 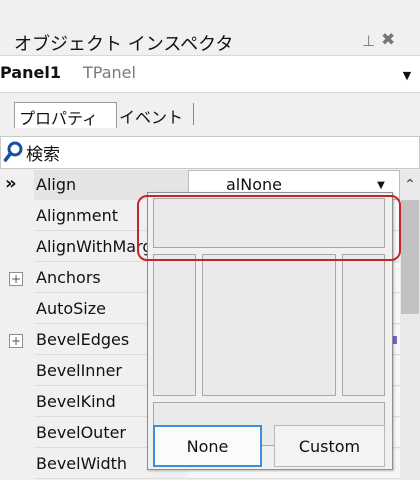 I want to click on scroll-up-icon: ⌃, so click(x=410, y=185).